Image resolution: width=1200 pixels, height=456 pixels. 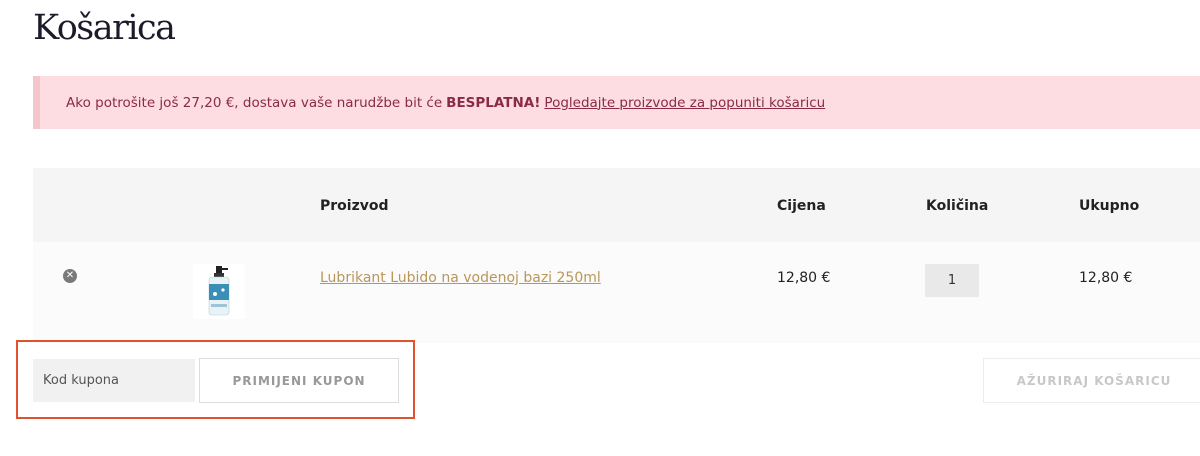 What do you see at coordinates (299, 380) in the screenshot?
I see `apply-coupon-button: PRIMIJENI KUPON` at bounding box center [299, 380].